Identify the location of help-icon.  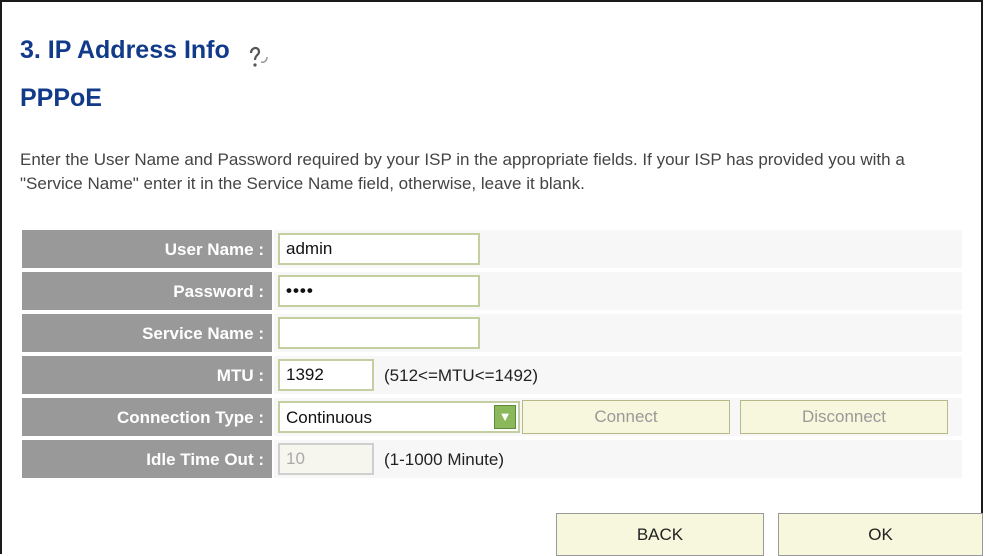
(257, 56).